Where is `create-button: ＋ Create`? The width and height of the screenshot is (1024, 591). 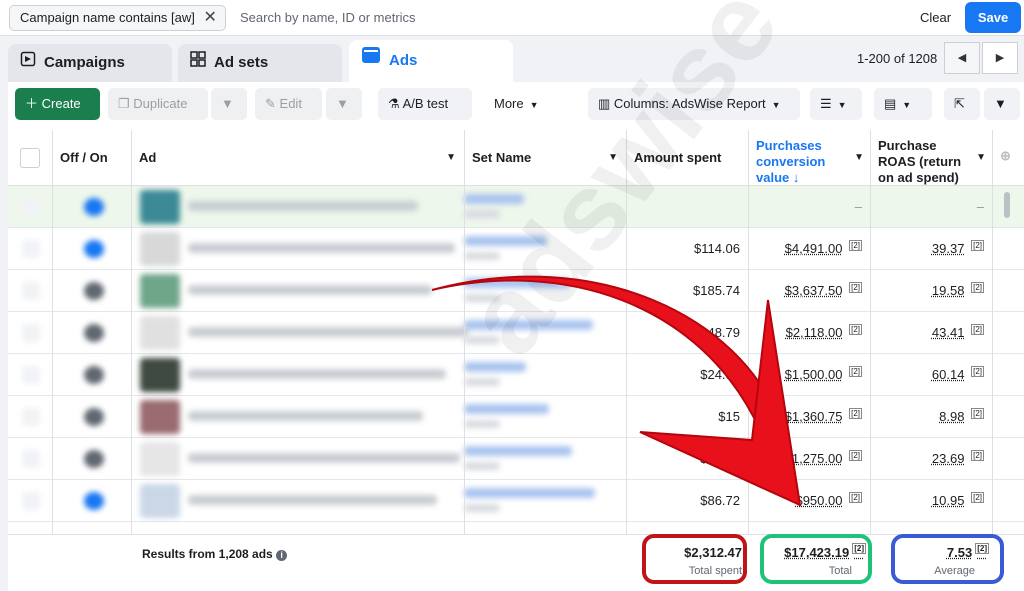 create-button: ＋ Create is located at coordinates (57, 104).